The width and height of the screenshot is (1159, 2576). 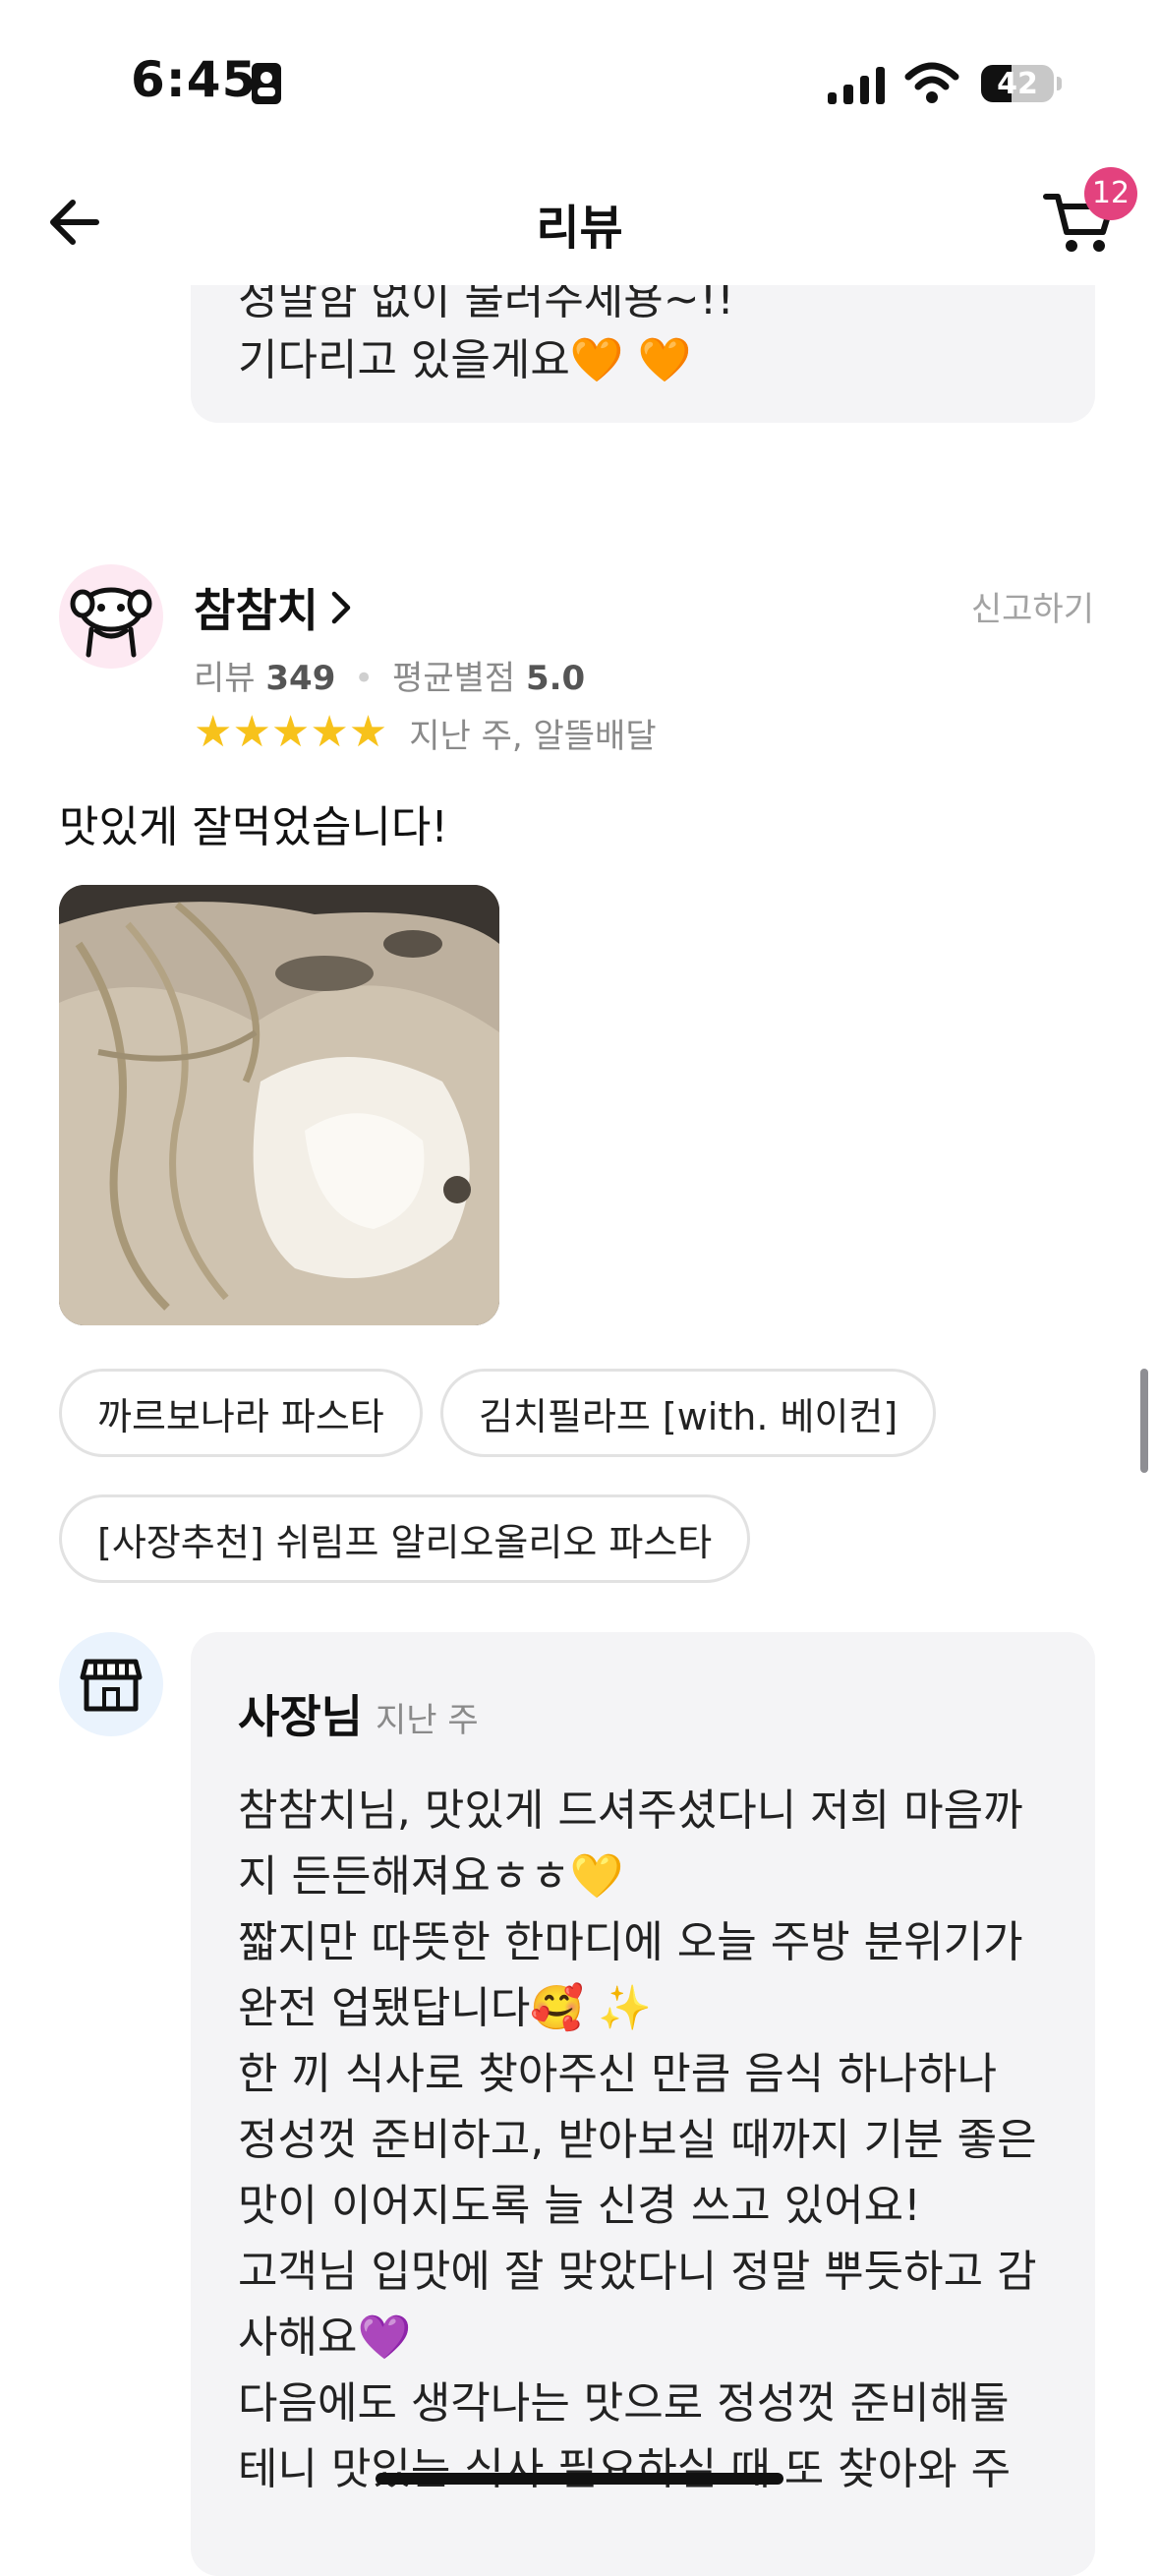 What do you see at coordinates (300, 1716) in the screenshot?
I see `owner-name: 사장님` at bounding box center [300, 1716].